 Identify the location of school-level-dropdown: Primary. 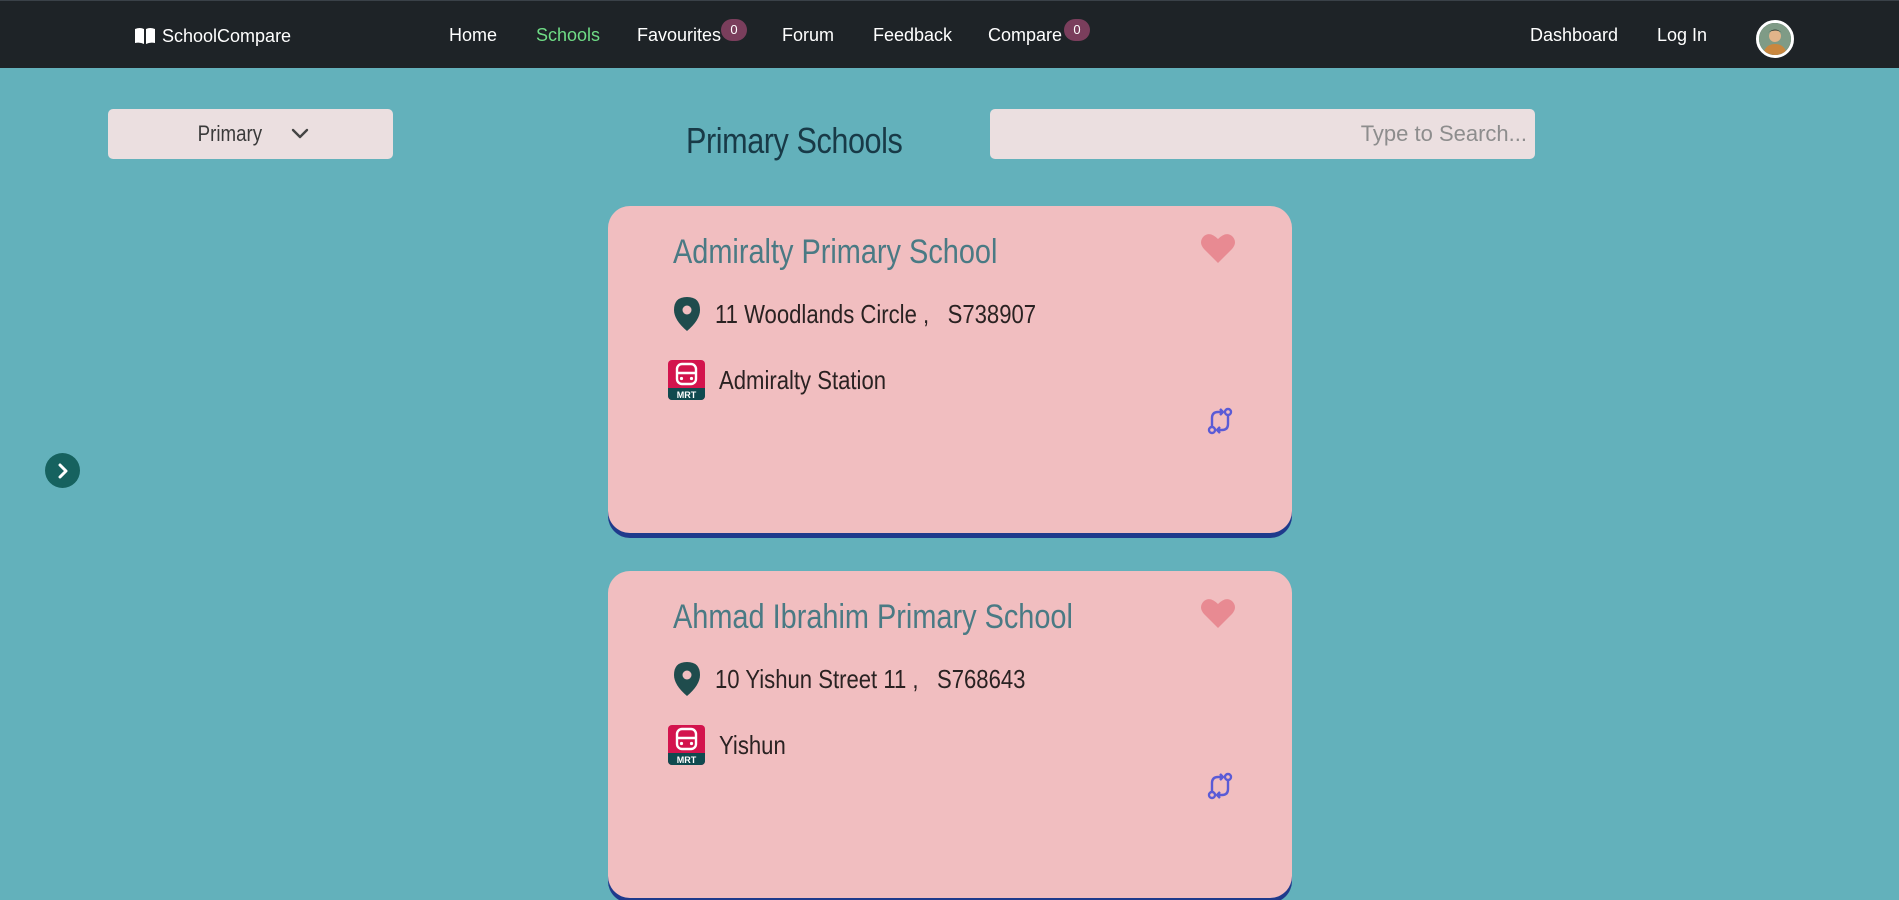
(250, 134).